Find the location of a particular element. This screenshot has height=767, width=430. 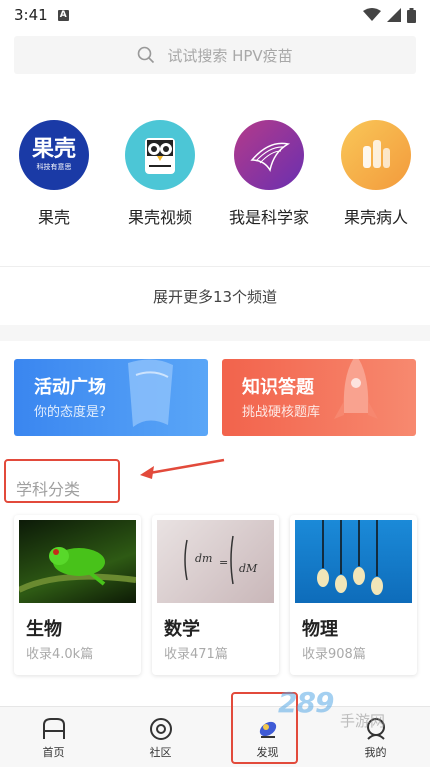

search-bar: 试试搜索 HPV疫苗 is located at coordinates (215, 55).